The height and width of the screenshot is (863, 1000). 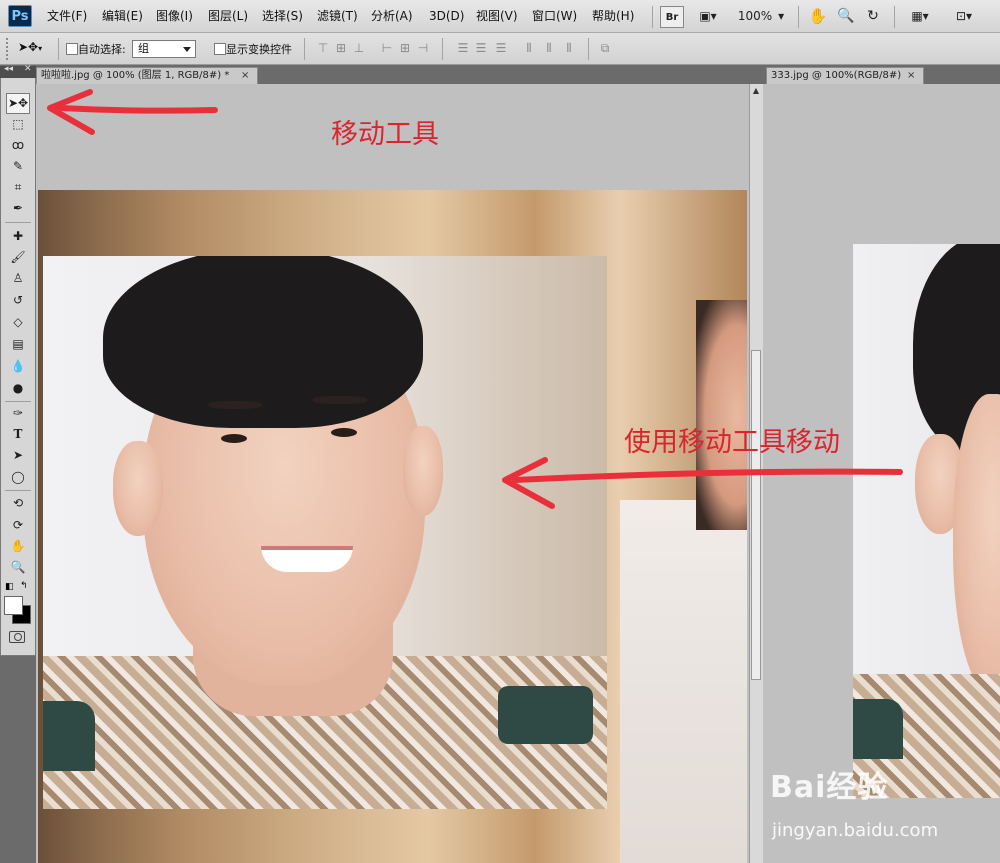 I want to click on arrow-to-layer-shaft, so click(x=707, y=475).